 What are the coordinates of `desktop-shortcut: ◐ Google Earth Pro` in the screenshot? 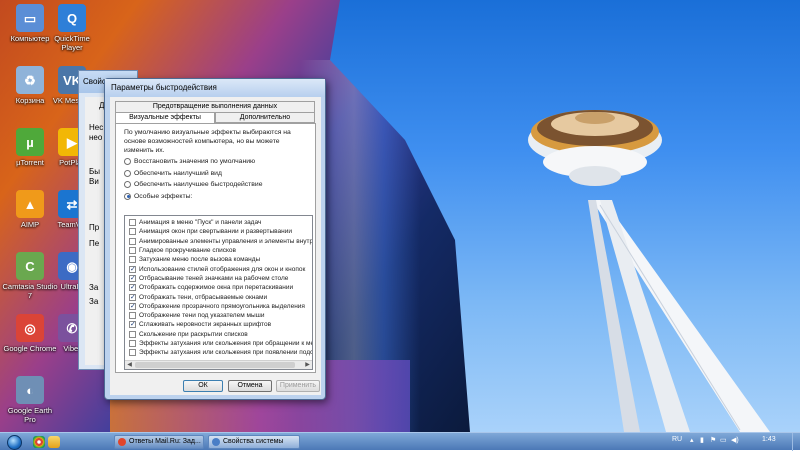 It's located at (30, 400).